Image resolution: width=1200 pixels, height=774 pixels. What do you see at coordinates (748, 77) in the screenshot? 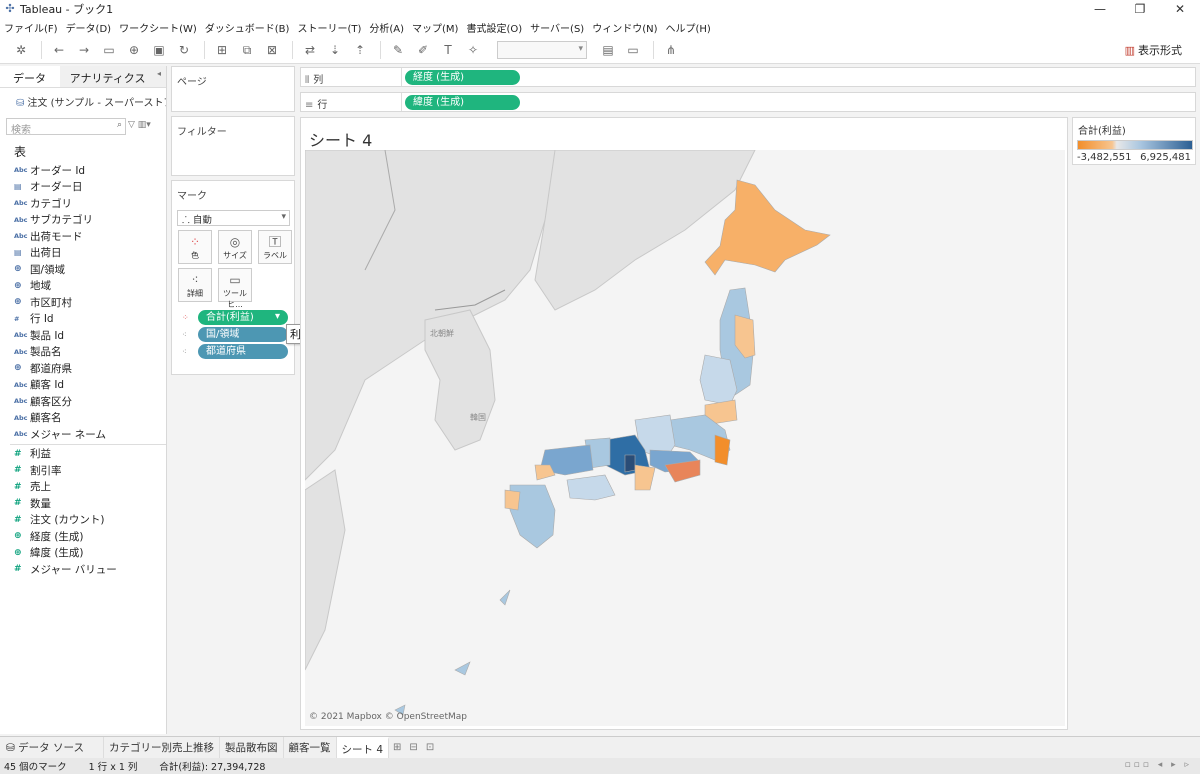
I see `columns-shelf: ⫴ 列 経度 (生成)` at bounding box center [748, 77].